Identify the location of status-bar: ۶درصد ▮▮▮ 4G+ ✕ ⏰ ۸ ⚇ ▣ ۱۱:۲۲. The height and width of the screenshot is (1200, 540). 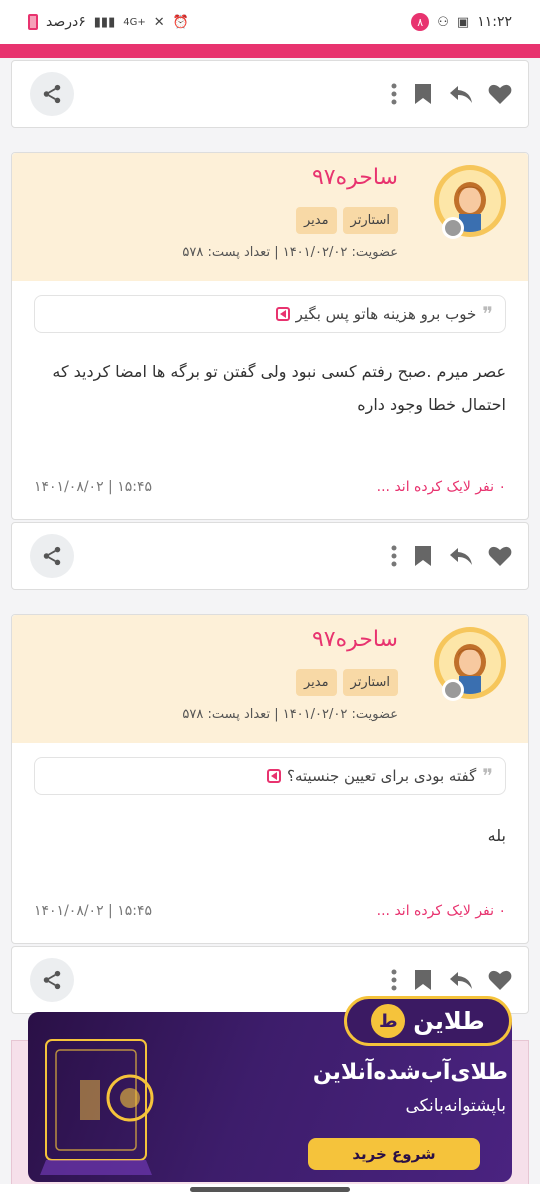
(270, 22).